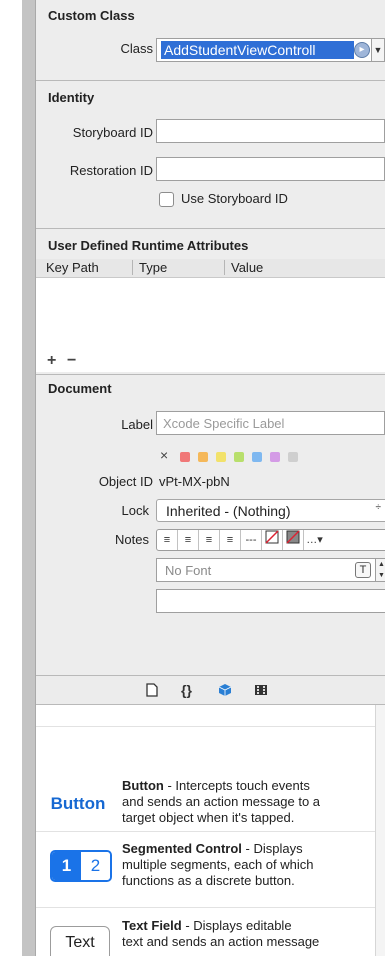 This screenshot has width=385, height=956. What do you see at coordinates (221, 941) in the screenshot?
I see `description-line: text and sends an action message` at bounding box center [221, 941].